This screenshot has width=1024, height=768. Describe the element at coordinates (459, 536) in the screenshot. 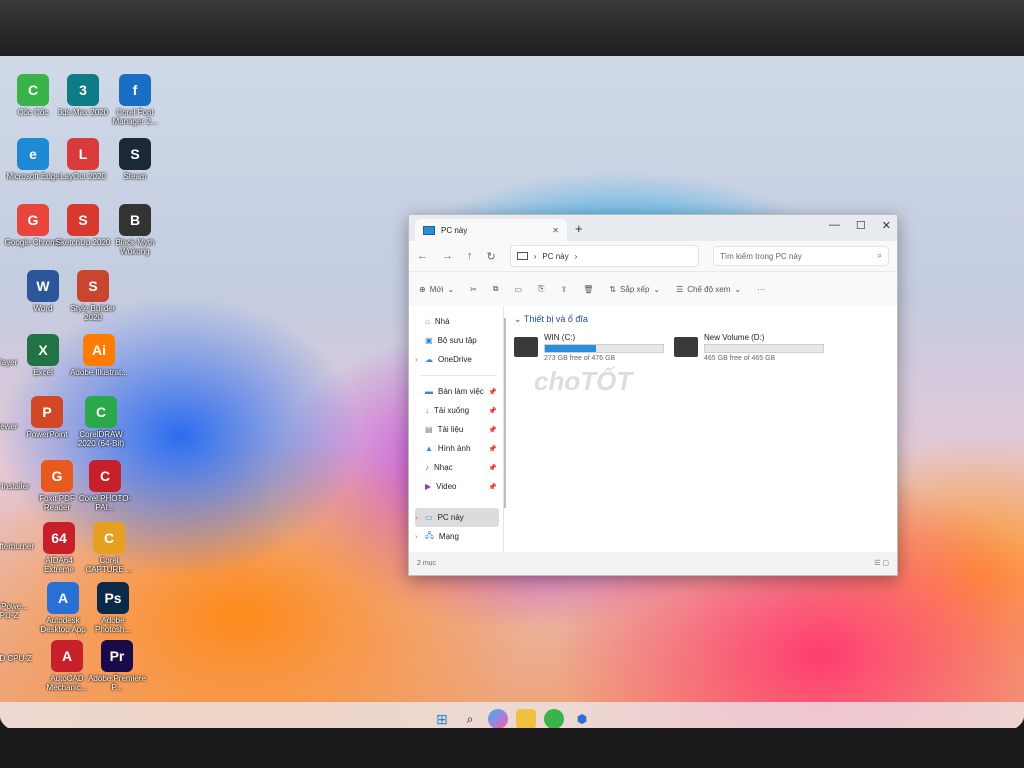

I see `nav-item-network: › 🖧 Mạng` at that location.